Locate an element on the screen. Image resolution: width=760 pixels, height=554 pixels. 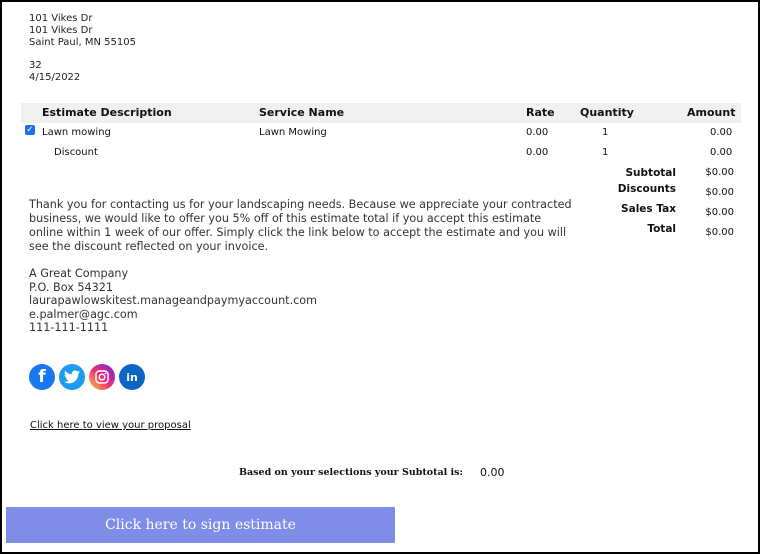
row-2-description: Discount is located at coordinates (76, 152).